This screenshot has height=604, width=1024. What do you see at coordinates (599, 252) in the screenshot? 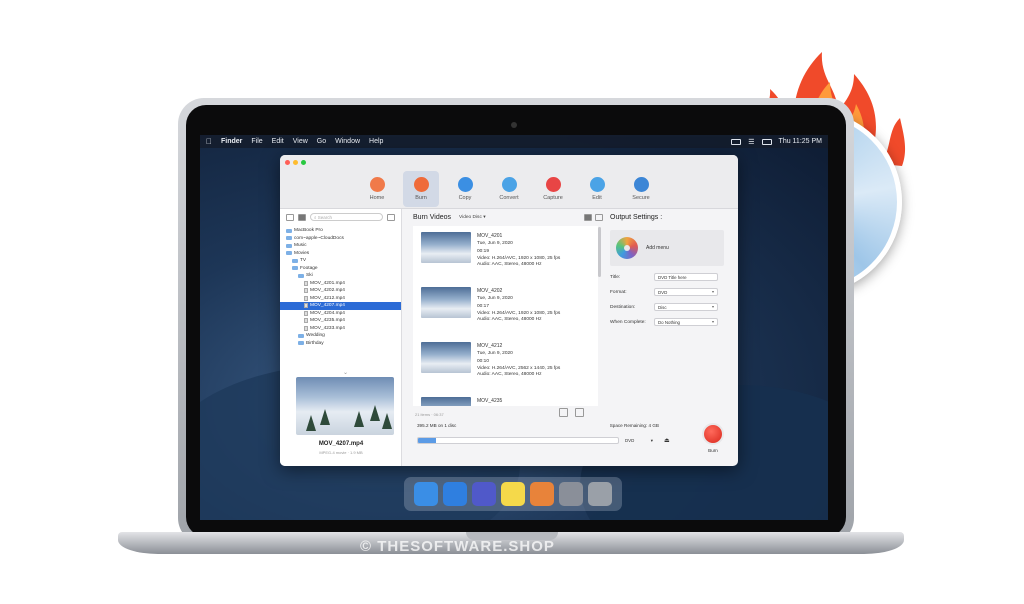
I see `scrollbar` at bounding box center [599, 252].